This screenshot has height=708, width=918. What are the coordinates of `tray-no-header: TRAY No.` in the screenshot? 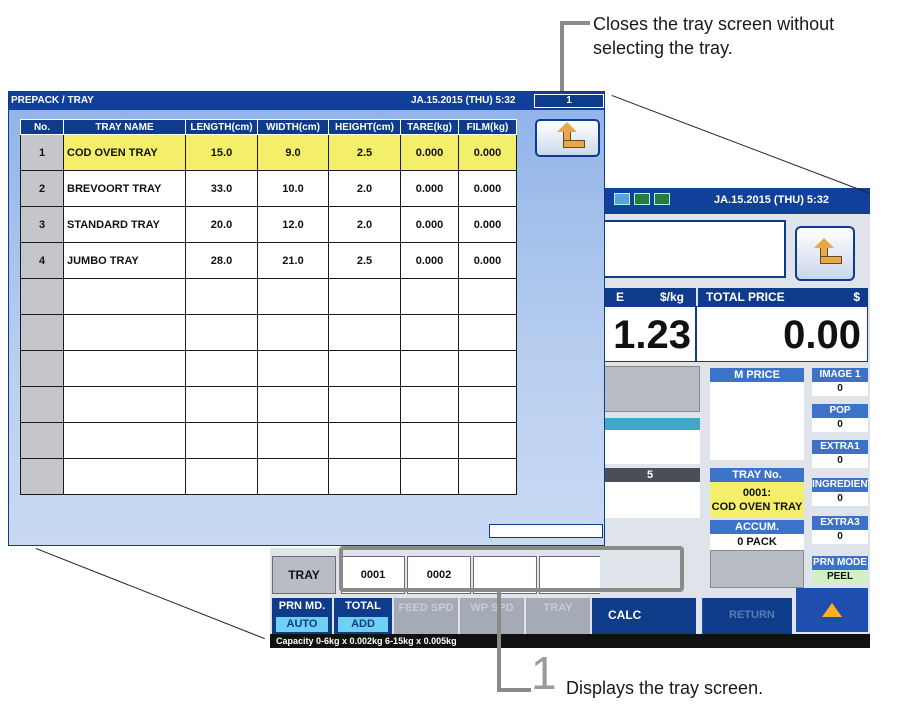 It's located at (757, 475).